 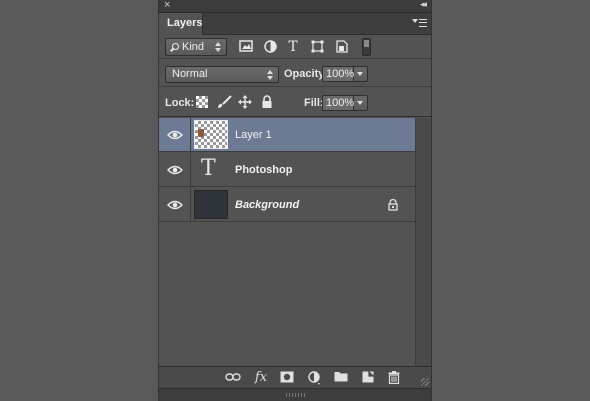 What do you see at coordinates (167, 5) in the screenshot?
I see `close-icon: ×` at bounding box center [167, 5].